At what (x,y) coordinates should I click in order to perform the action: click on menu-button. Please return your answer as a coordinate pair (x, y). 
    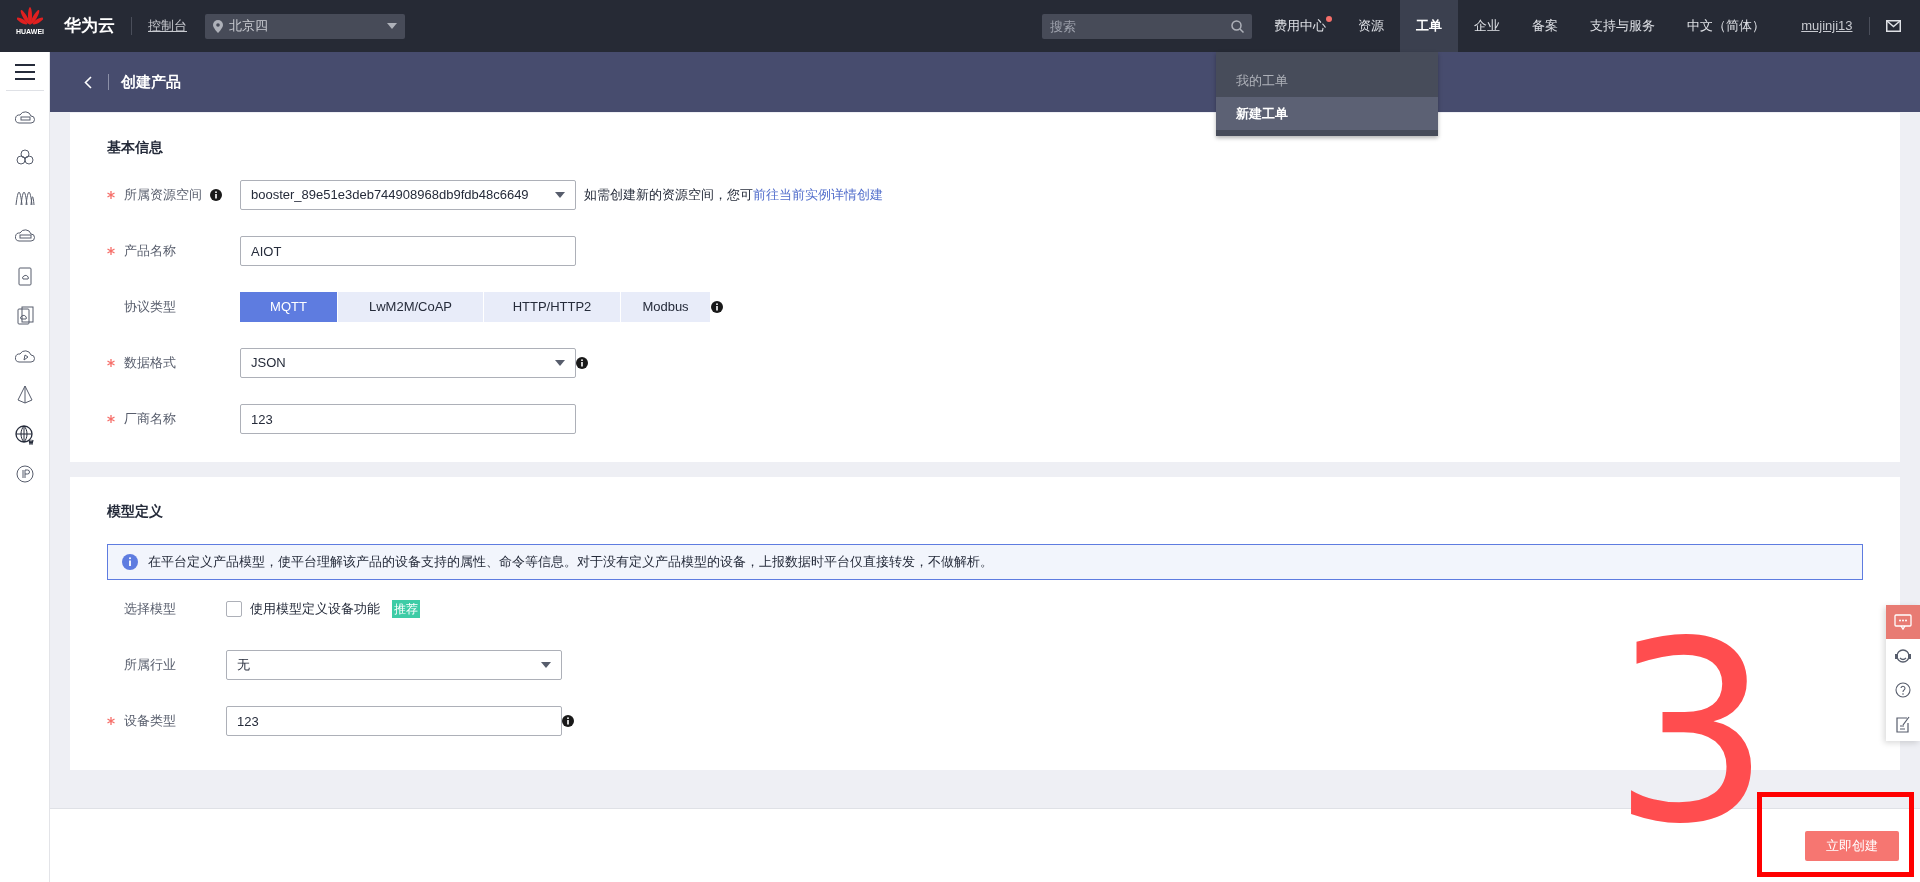
    Looking at the image, I should click on (24, 72).